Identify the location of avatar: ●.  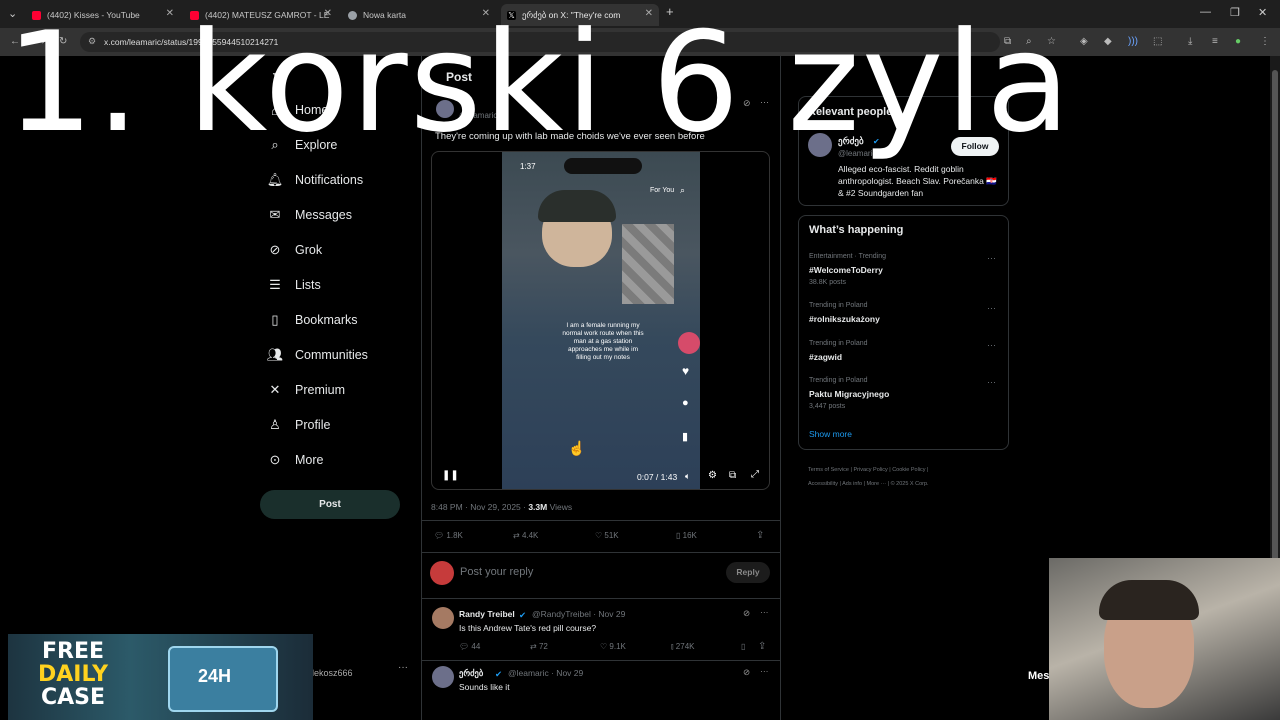
(1238, 41).